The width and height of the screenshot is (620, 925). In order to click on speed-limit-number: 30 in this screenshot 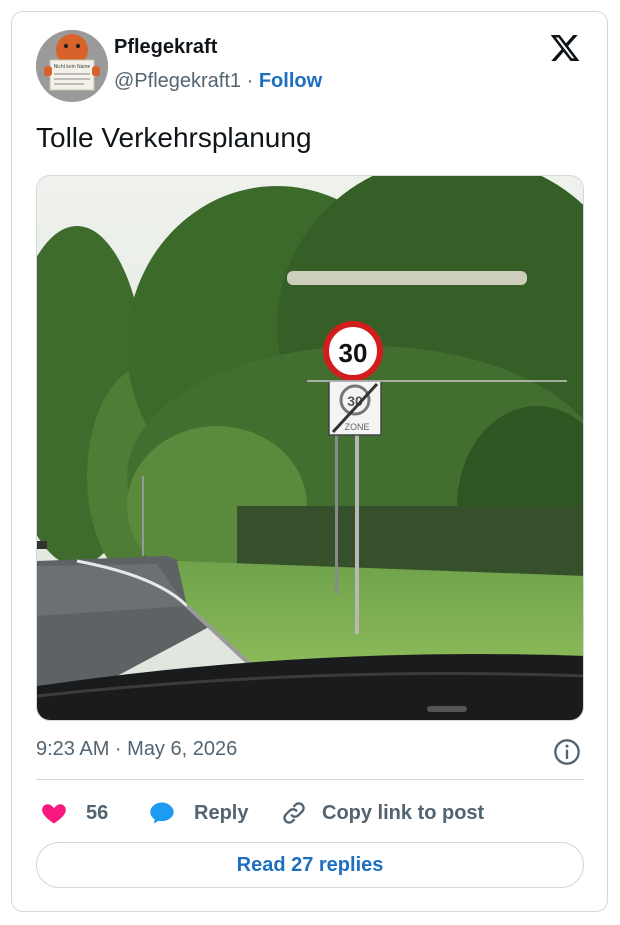, I will do `click(353, 353)`.